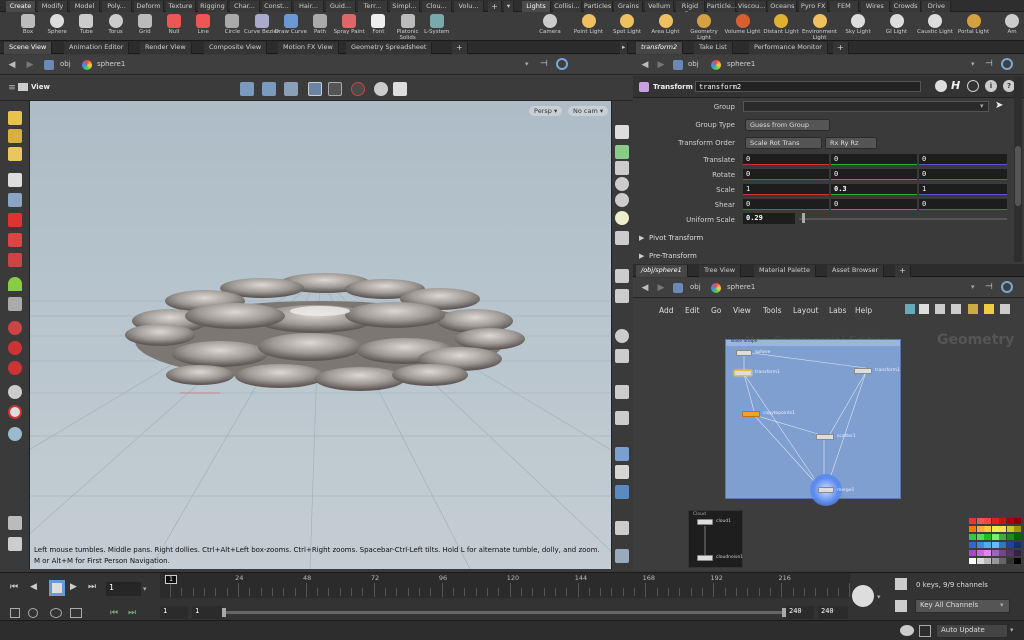 The image size is (1024, 640). Describe the element at coordinates (666, 26) in the screenshot. I see `light-tool-3: Area Light` at that location.